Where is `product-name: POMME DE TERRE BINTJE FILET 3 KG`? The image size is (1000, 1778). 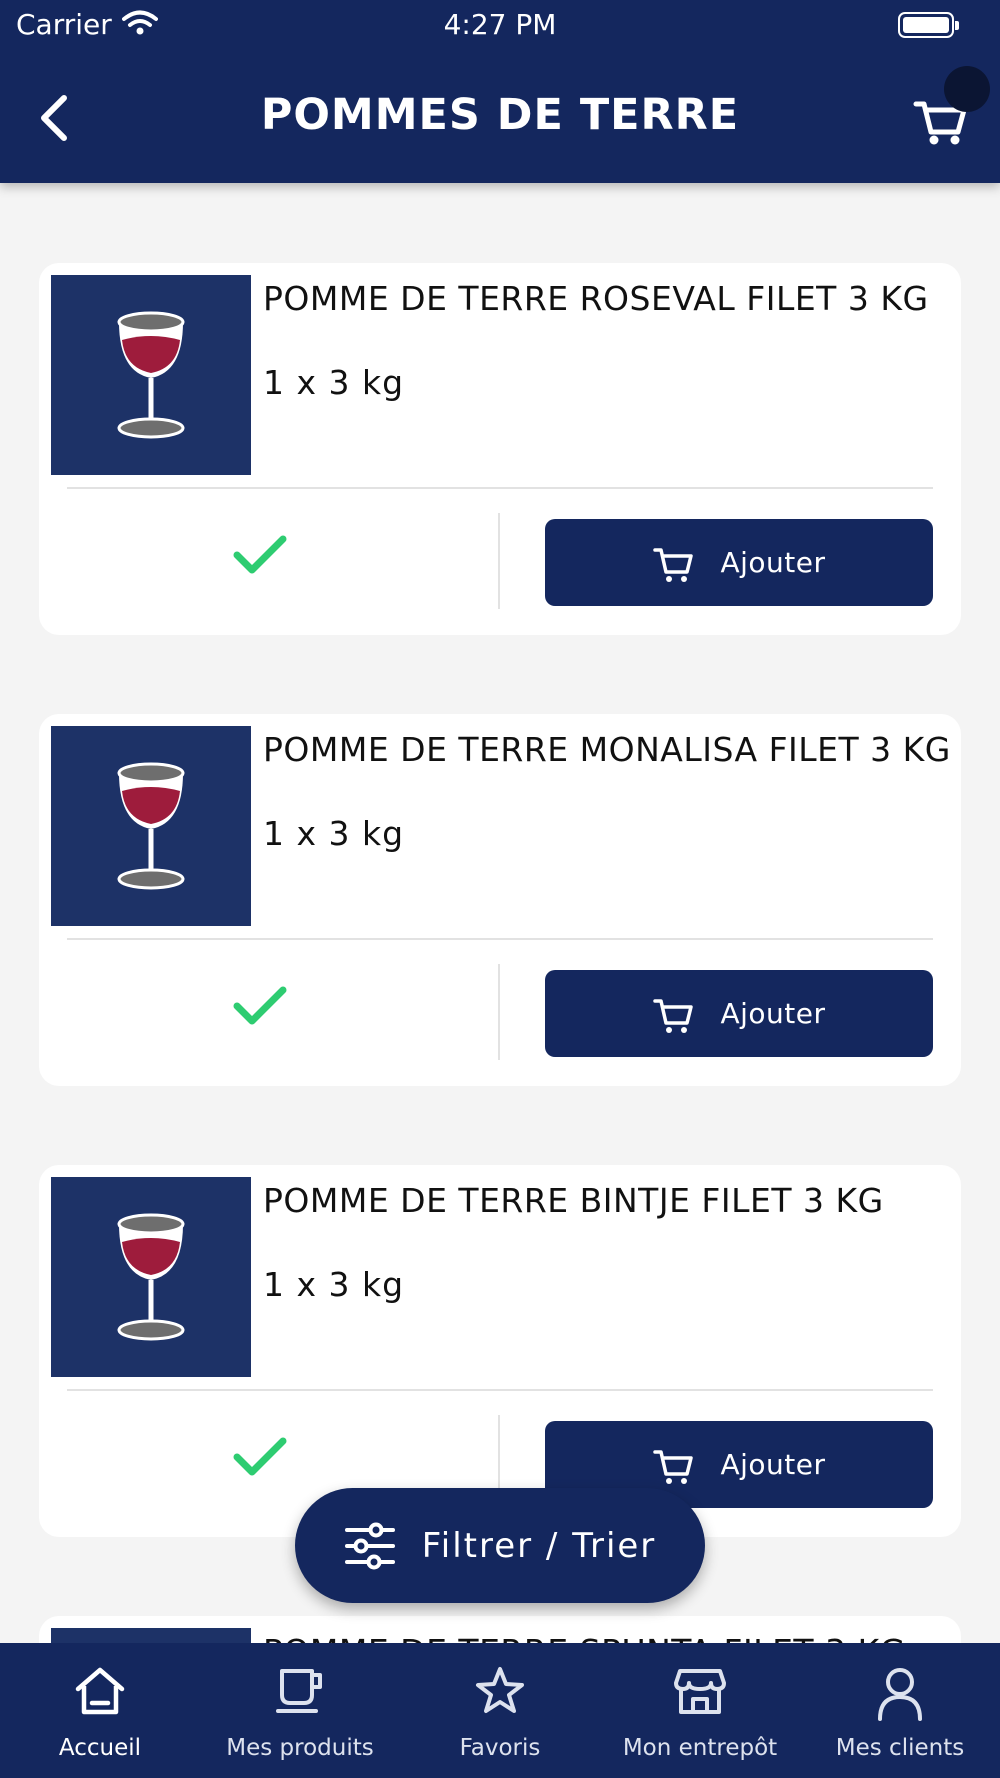
product-name: POMME DE TERRE BINTJE FILET 3 KG is located at coordinates (573, 1200).